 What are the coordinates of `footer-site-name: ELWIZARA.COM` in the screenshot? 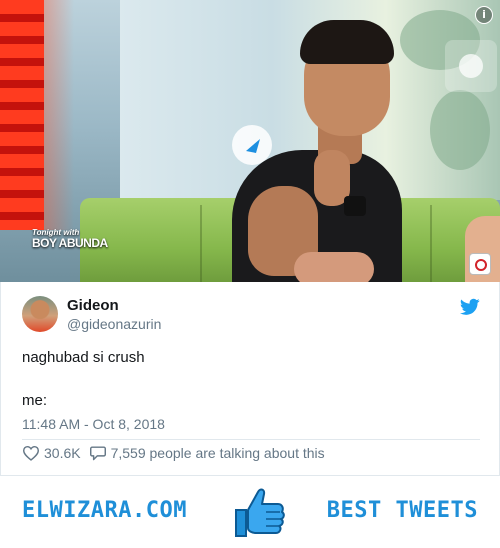 It's located at (104, 510).